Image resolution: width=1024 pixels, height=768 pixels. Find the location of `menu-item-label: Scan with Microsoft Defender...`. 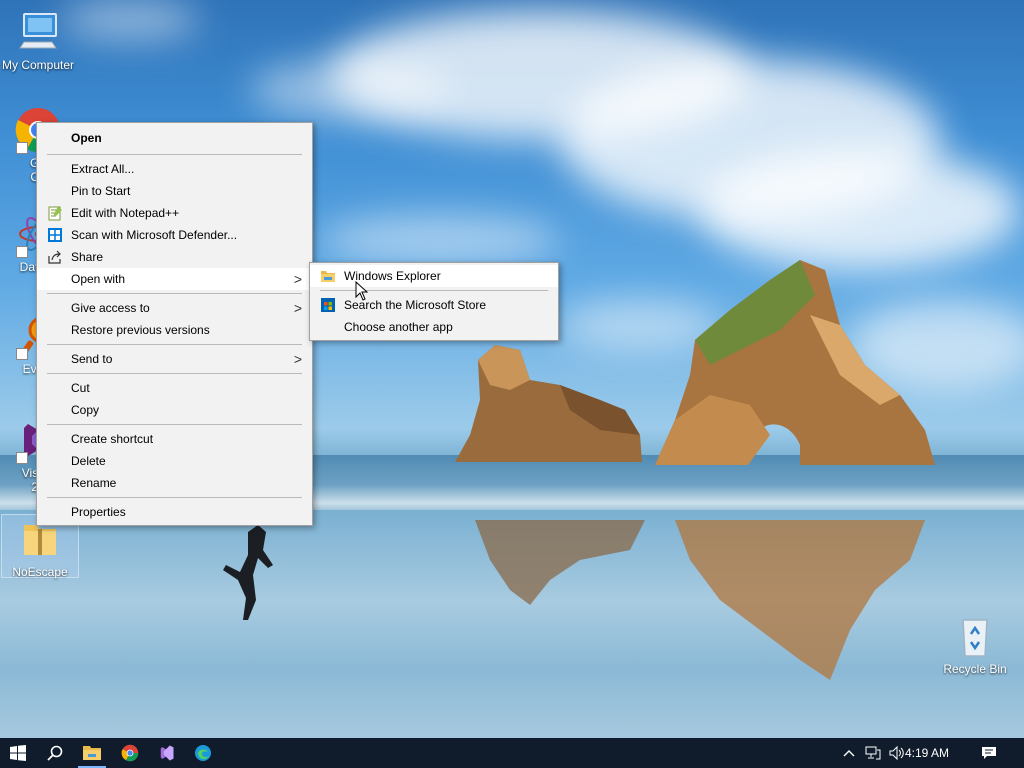

menu-item-label: Scan with Microsoft Defender... is located at coordinates (154, 235).